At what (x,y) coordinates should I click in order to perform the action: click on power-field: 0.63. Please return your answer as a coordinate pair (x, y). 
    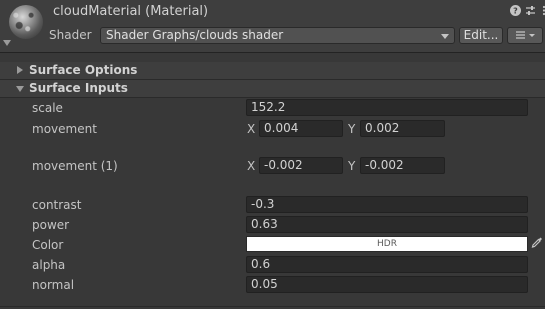
    Looking at the image, I should click on (387, 224).